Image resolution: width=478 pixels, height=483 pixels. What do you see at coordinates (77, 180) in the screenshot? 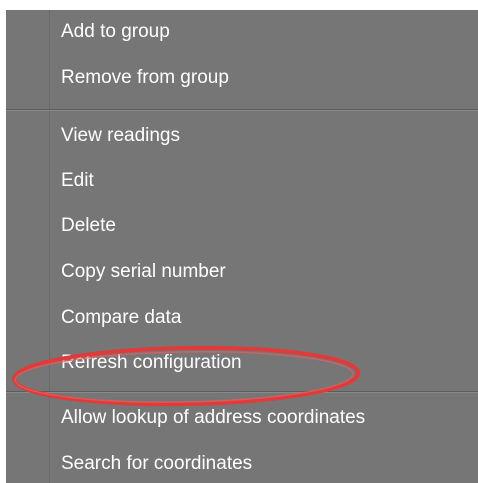
I see `menu-item-label: Edit` at bounding box center [77, 180].